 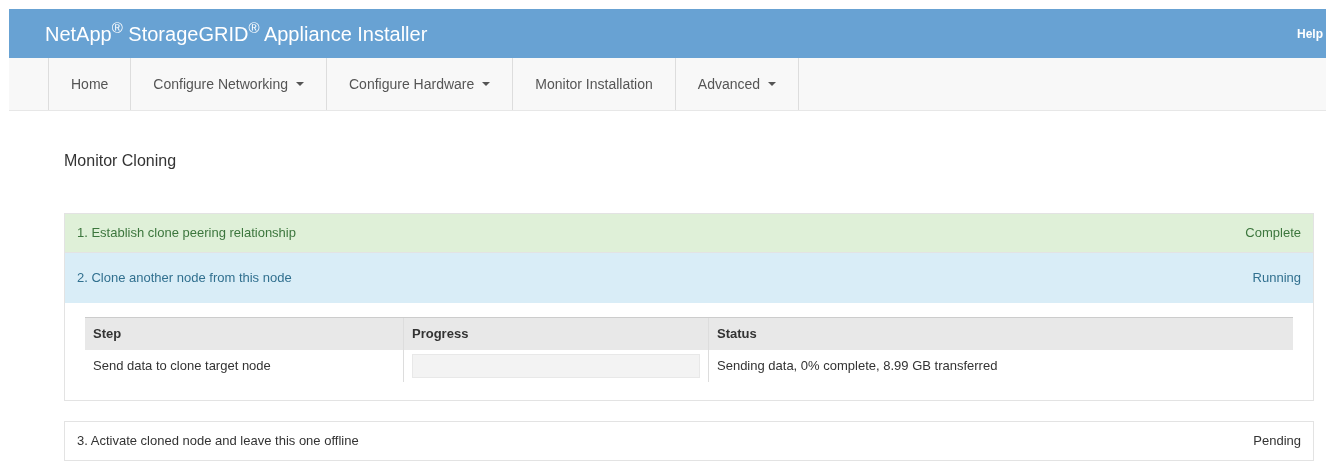 What do you see at coordinates (228, 84) in the screenshot?
I see `nav-item: Configure Networking` at bounding box center [228, 84].